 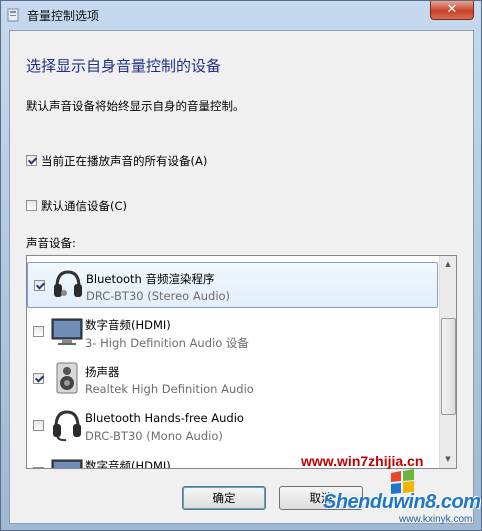 What do you see at coordinates (169, 389) in the screenshot?
I see `device-description: Realtek High Definition Audio` at bounding box center [169, 389].